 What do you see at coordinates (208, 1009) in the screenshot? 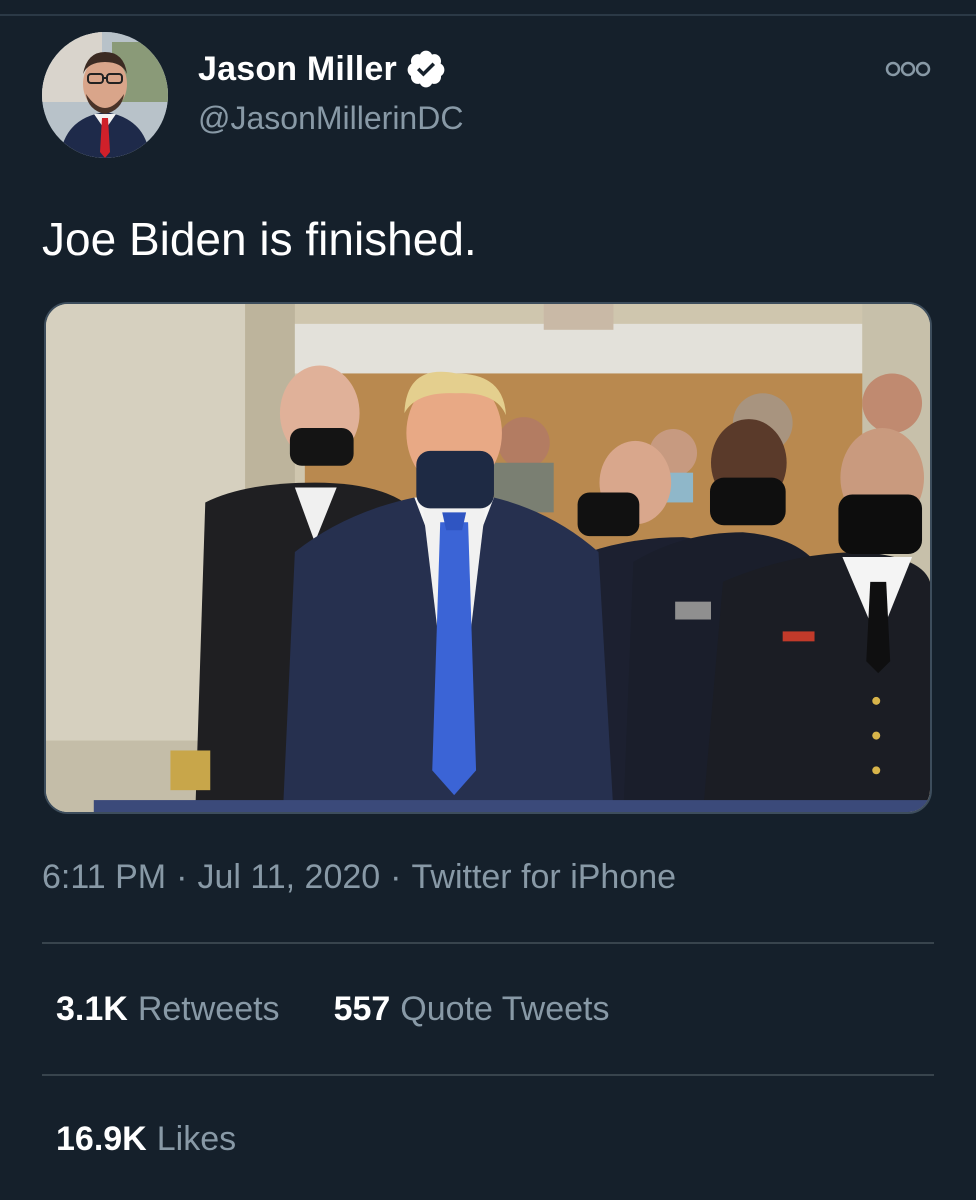
I see `retweets-label: Retweets` at bounding box center [208, 1009].